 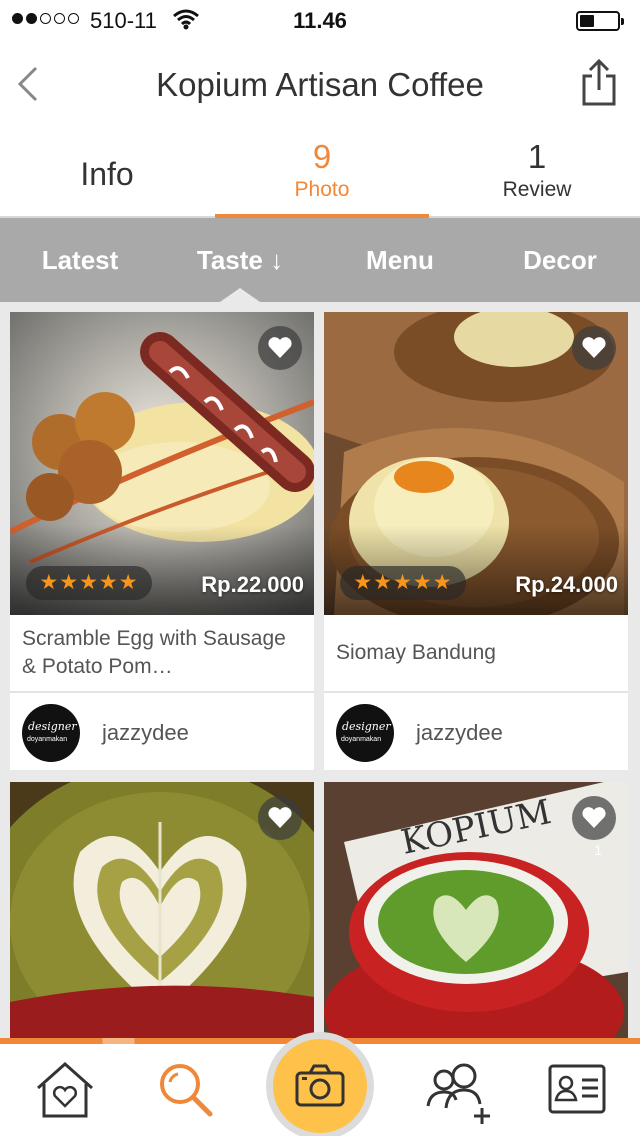 I want to click on tab-info-label: Info, so click(x=107, y=174).